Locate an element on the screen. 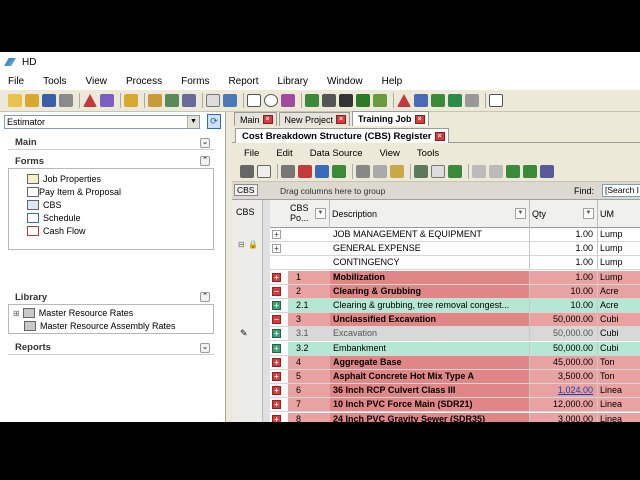  tab-new-project: New Project × is located at coordinates (314, 119).